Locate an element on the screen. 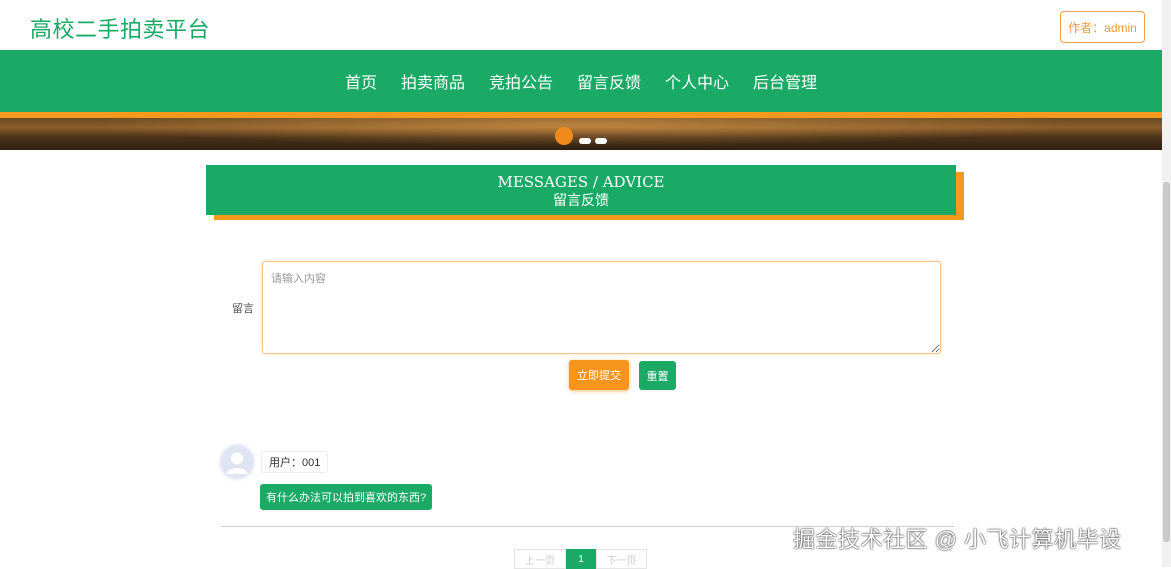  nav-item-auction-goods: 拍卖商品 is located at coordinates (433, 81).